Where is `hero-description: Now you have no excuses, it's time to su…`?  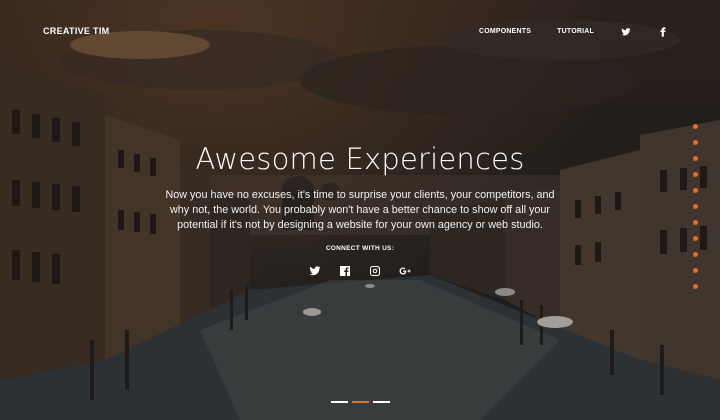
hero-description: Now you have no excuses, it's time to su… is located at coordinates (360, 210).